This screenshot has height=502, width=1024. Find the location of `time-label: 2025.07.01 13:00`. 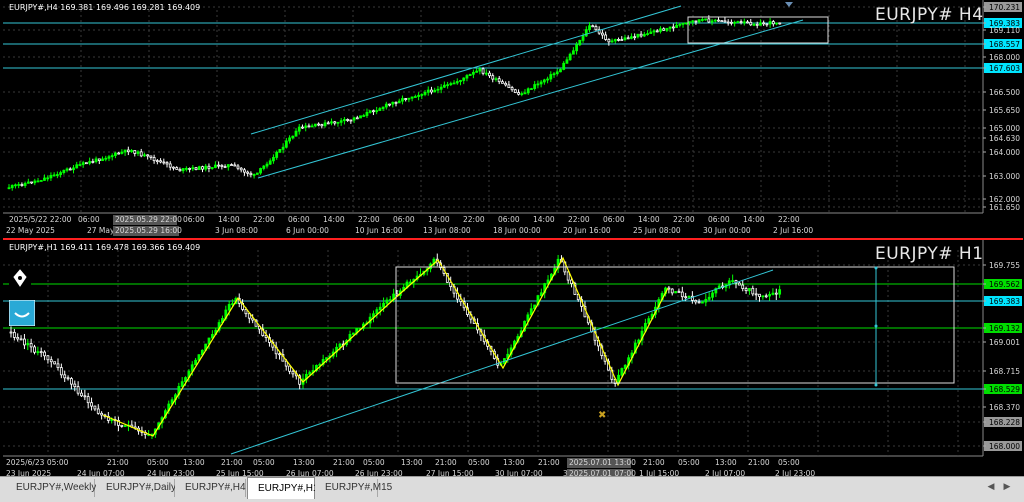

time-label: 2025.07.01 13:00 is located at coordinates (602, 462).